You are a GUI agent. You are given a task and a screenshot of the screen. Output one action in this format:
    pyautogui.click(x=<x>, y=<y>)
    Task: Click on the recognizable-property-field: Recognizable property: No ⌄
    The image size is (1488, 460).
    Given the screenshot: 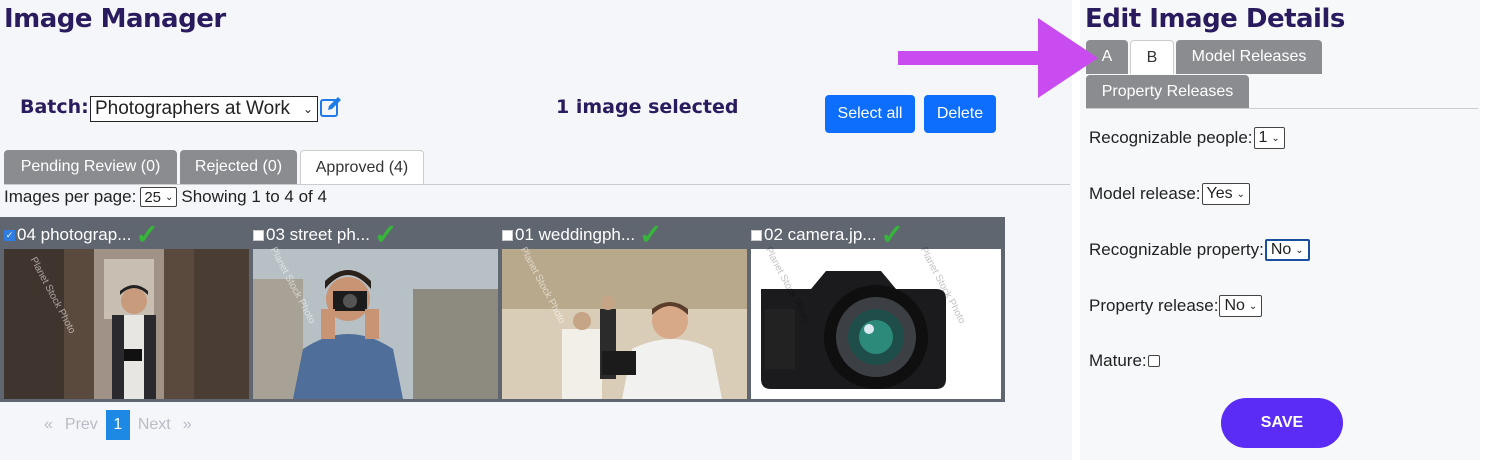 What is the action you would take?
    pyautogui.click(x=1199, y=250)
    